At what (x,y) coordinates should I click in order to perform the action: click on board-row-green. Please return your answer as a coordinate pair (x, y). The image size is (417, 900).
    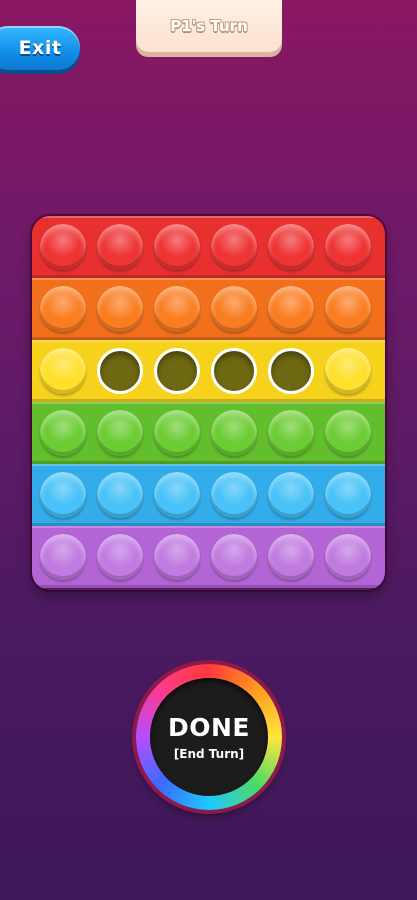
    Looking at the image, I should click on (208, 433).